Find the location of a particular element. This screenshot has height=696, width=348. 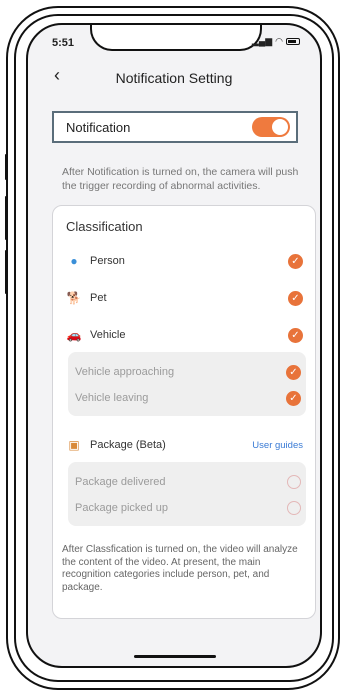

vehicle-approaching-row: Vehicle approaching ✓ is located at coordinates (188, 372).